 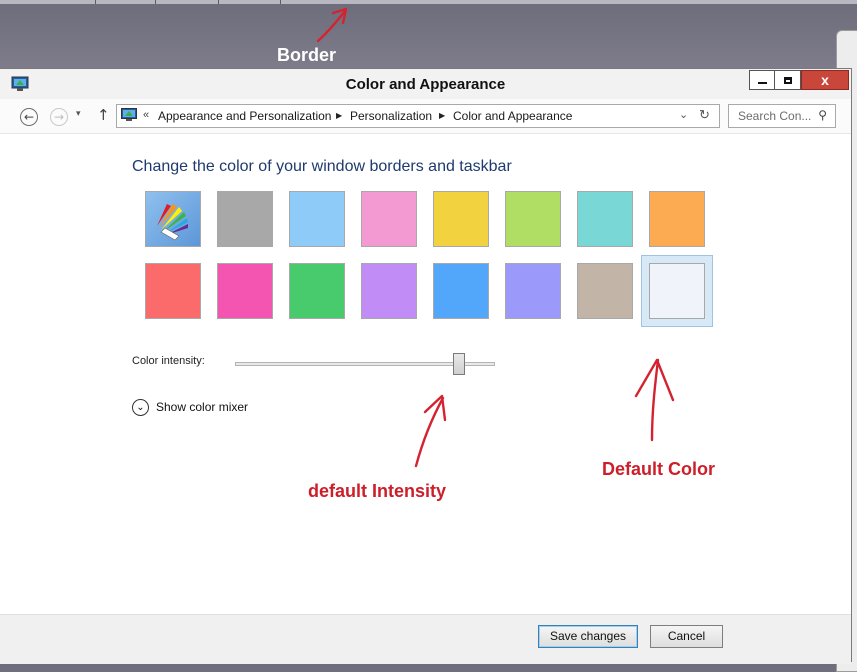 What do you see at coordinates (140, 407) in the screenshot?
I see `chevron-down-icon: ⌄` at bounding box center [140, 407].